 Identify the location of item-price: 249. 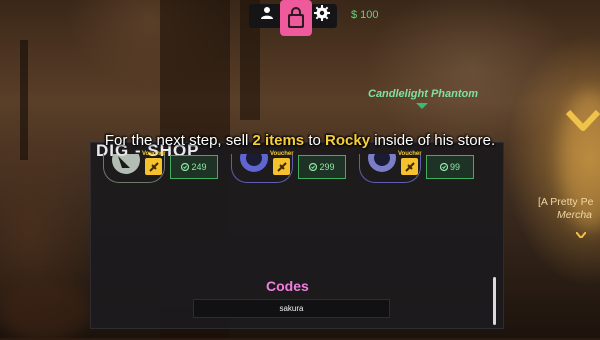
(194, 167).